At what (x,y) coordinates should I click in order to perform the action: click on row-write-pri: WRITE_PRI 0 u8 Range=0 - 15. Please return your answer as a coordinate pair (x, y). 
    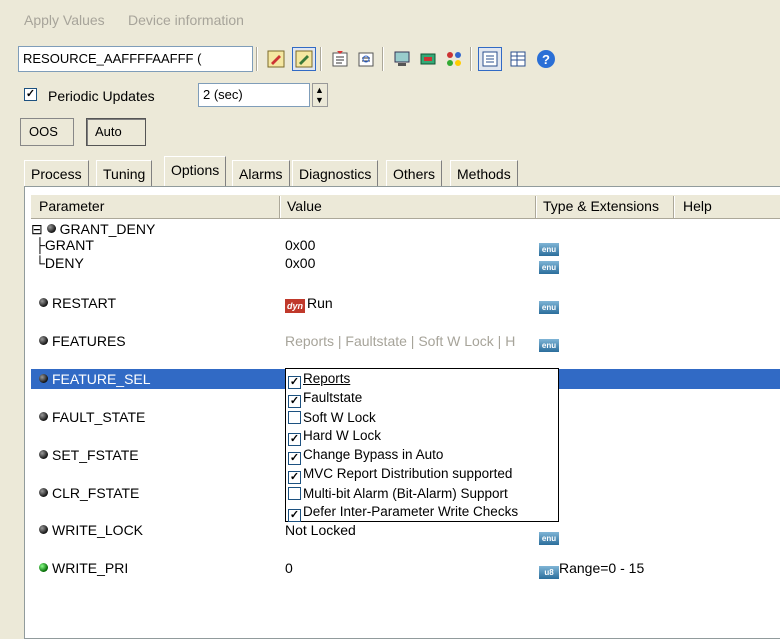
    Looking at the image, I should click on (405, 569).